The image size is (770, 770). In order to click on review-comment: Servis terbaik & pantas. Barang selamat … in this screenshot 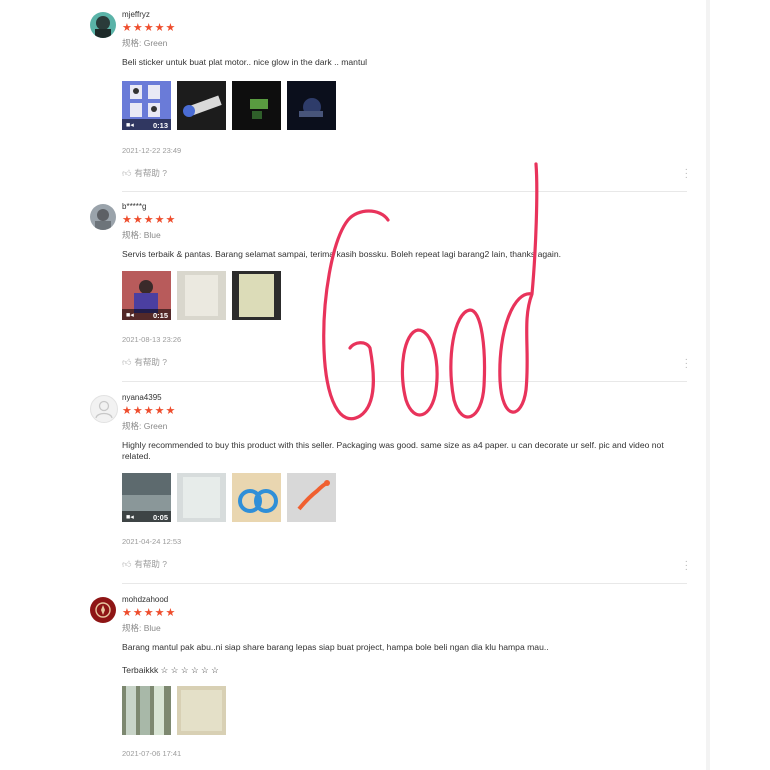, I will do `click(342, 254)`.